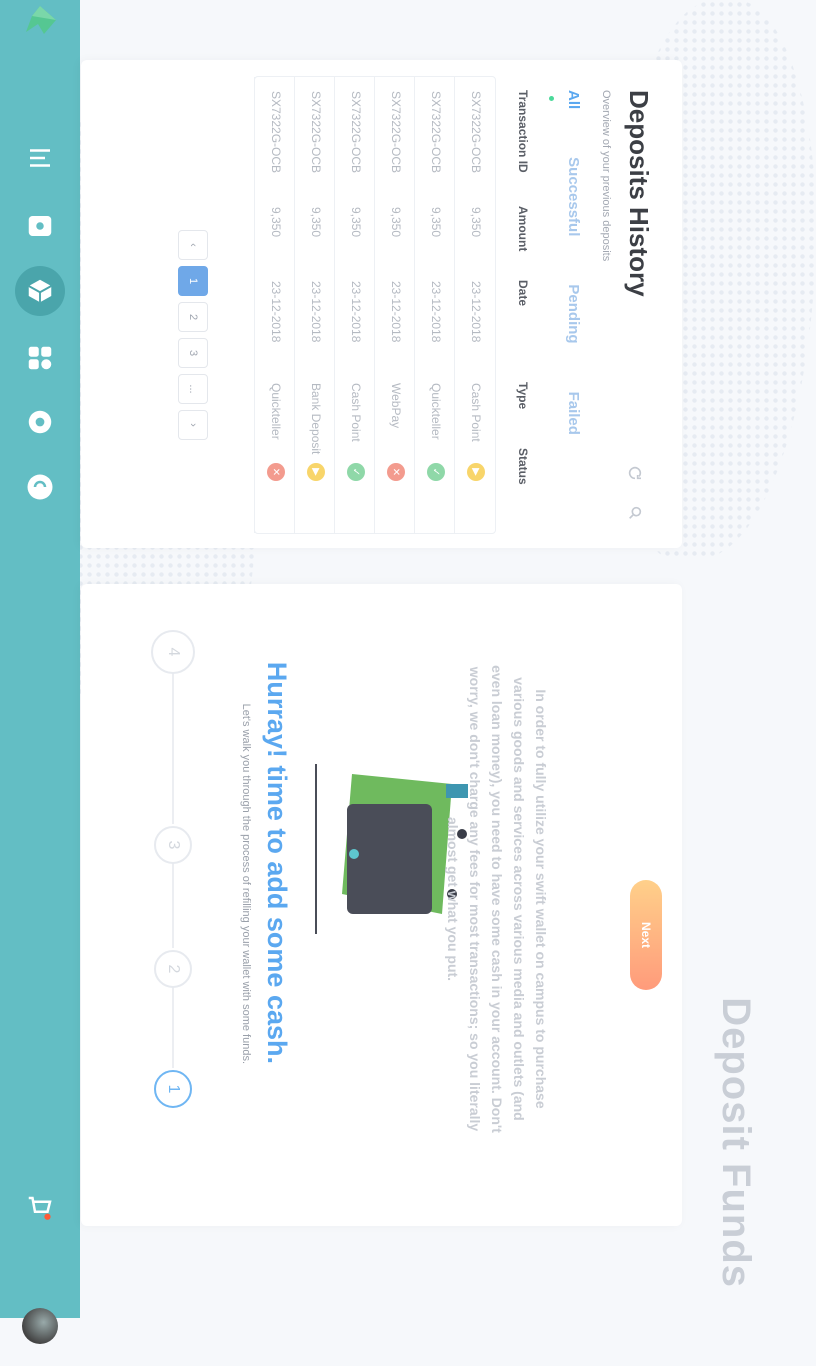 This screenshot has height=1366, width=816. Describe the element at coordinates (40, 226) in the screenshot. I see `wallet-icon` at that location.